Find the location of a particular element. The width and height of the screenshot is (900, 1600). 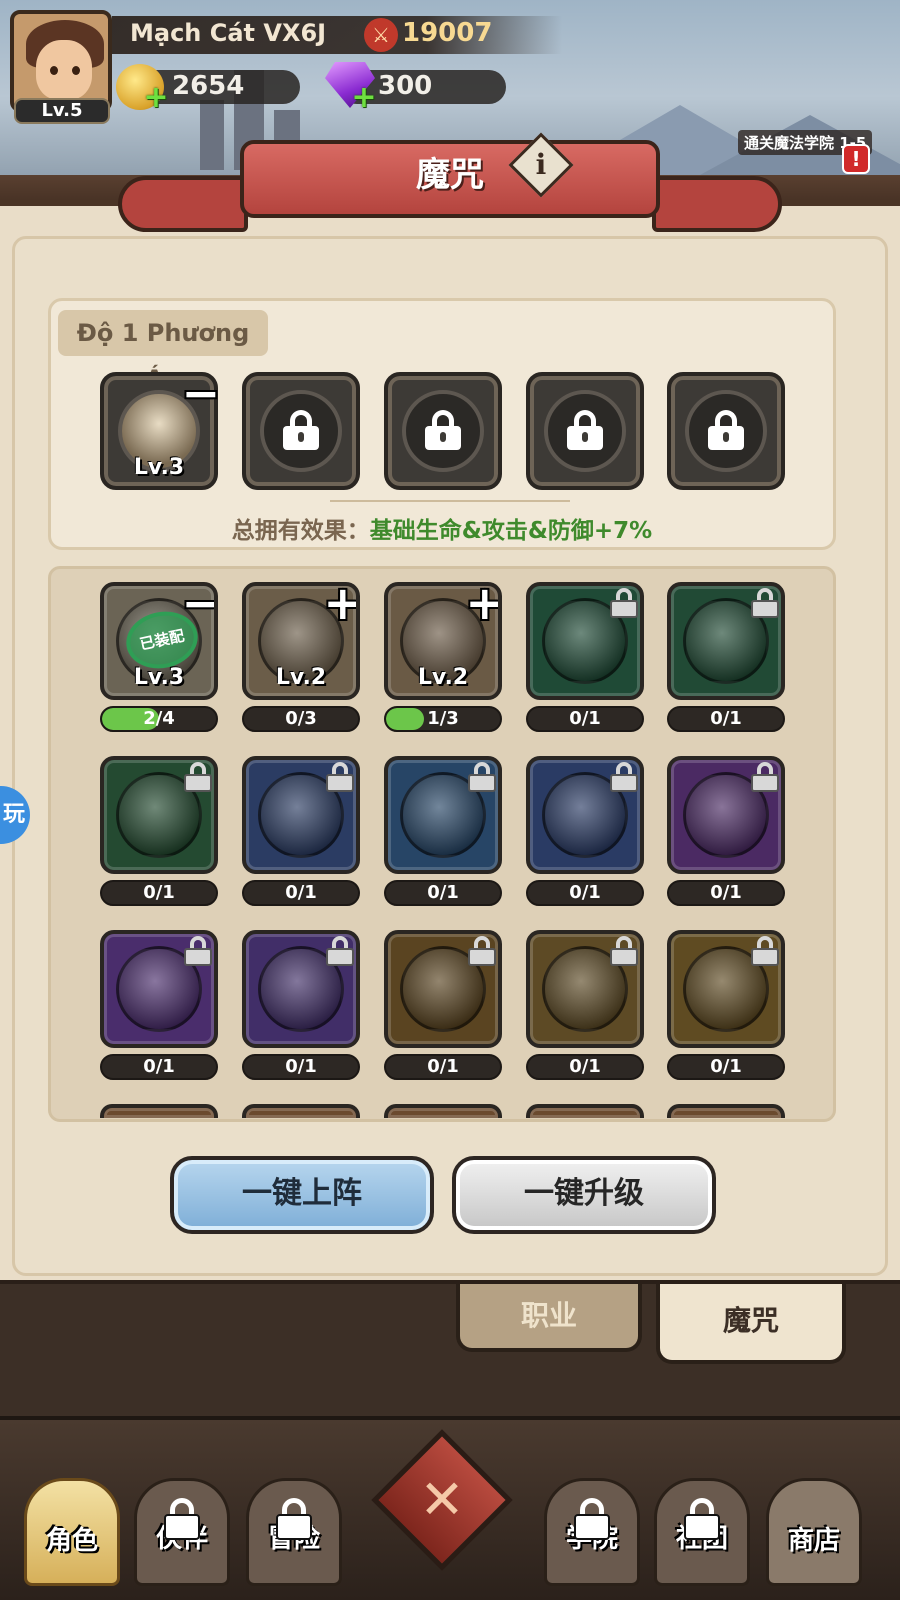

sword-power-icon: ⚔ is located at coordinates (381, 35).